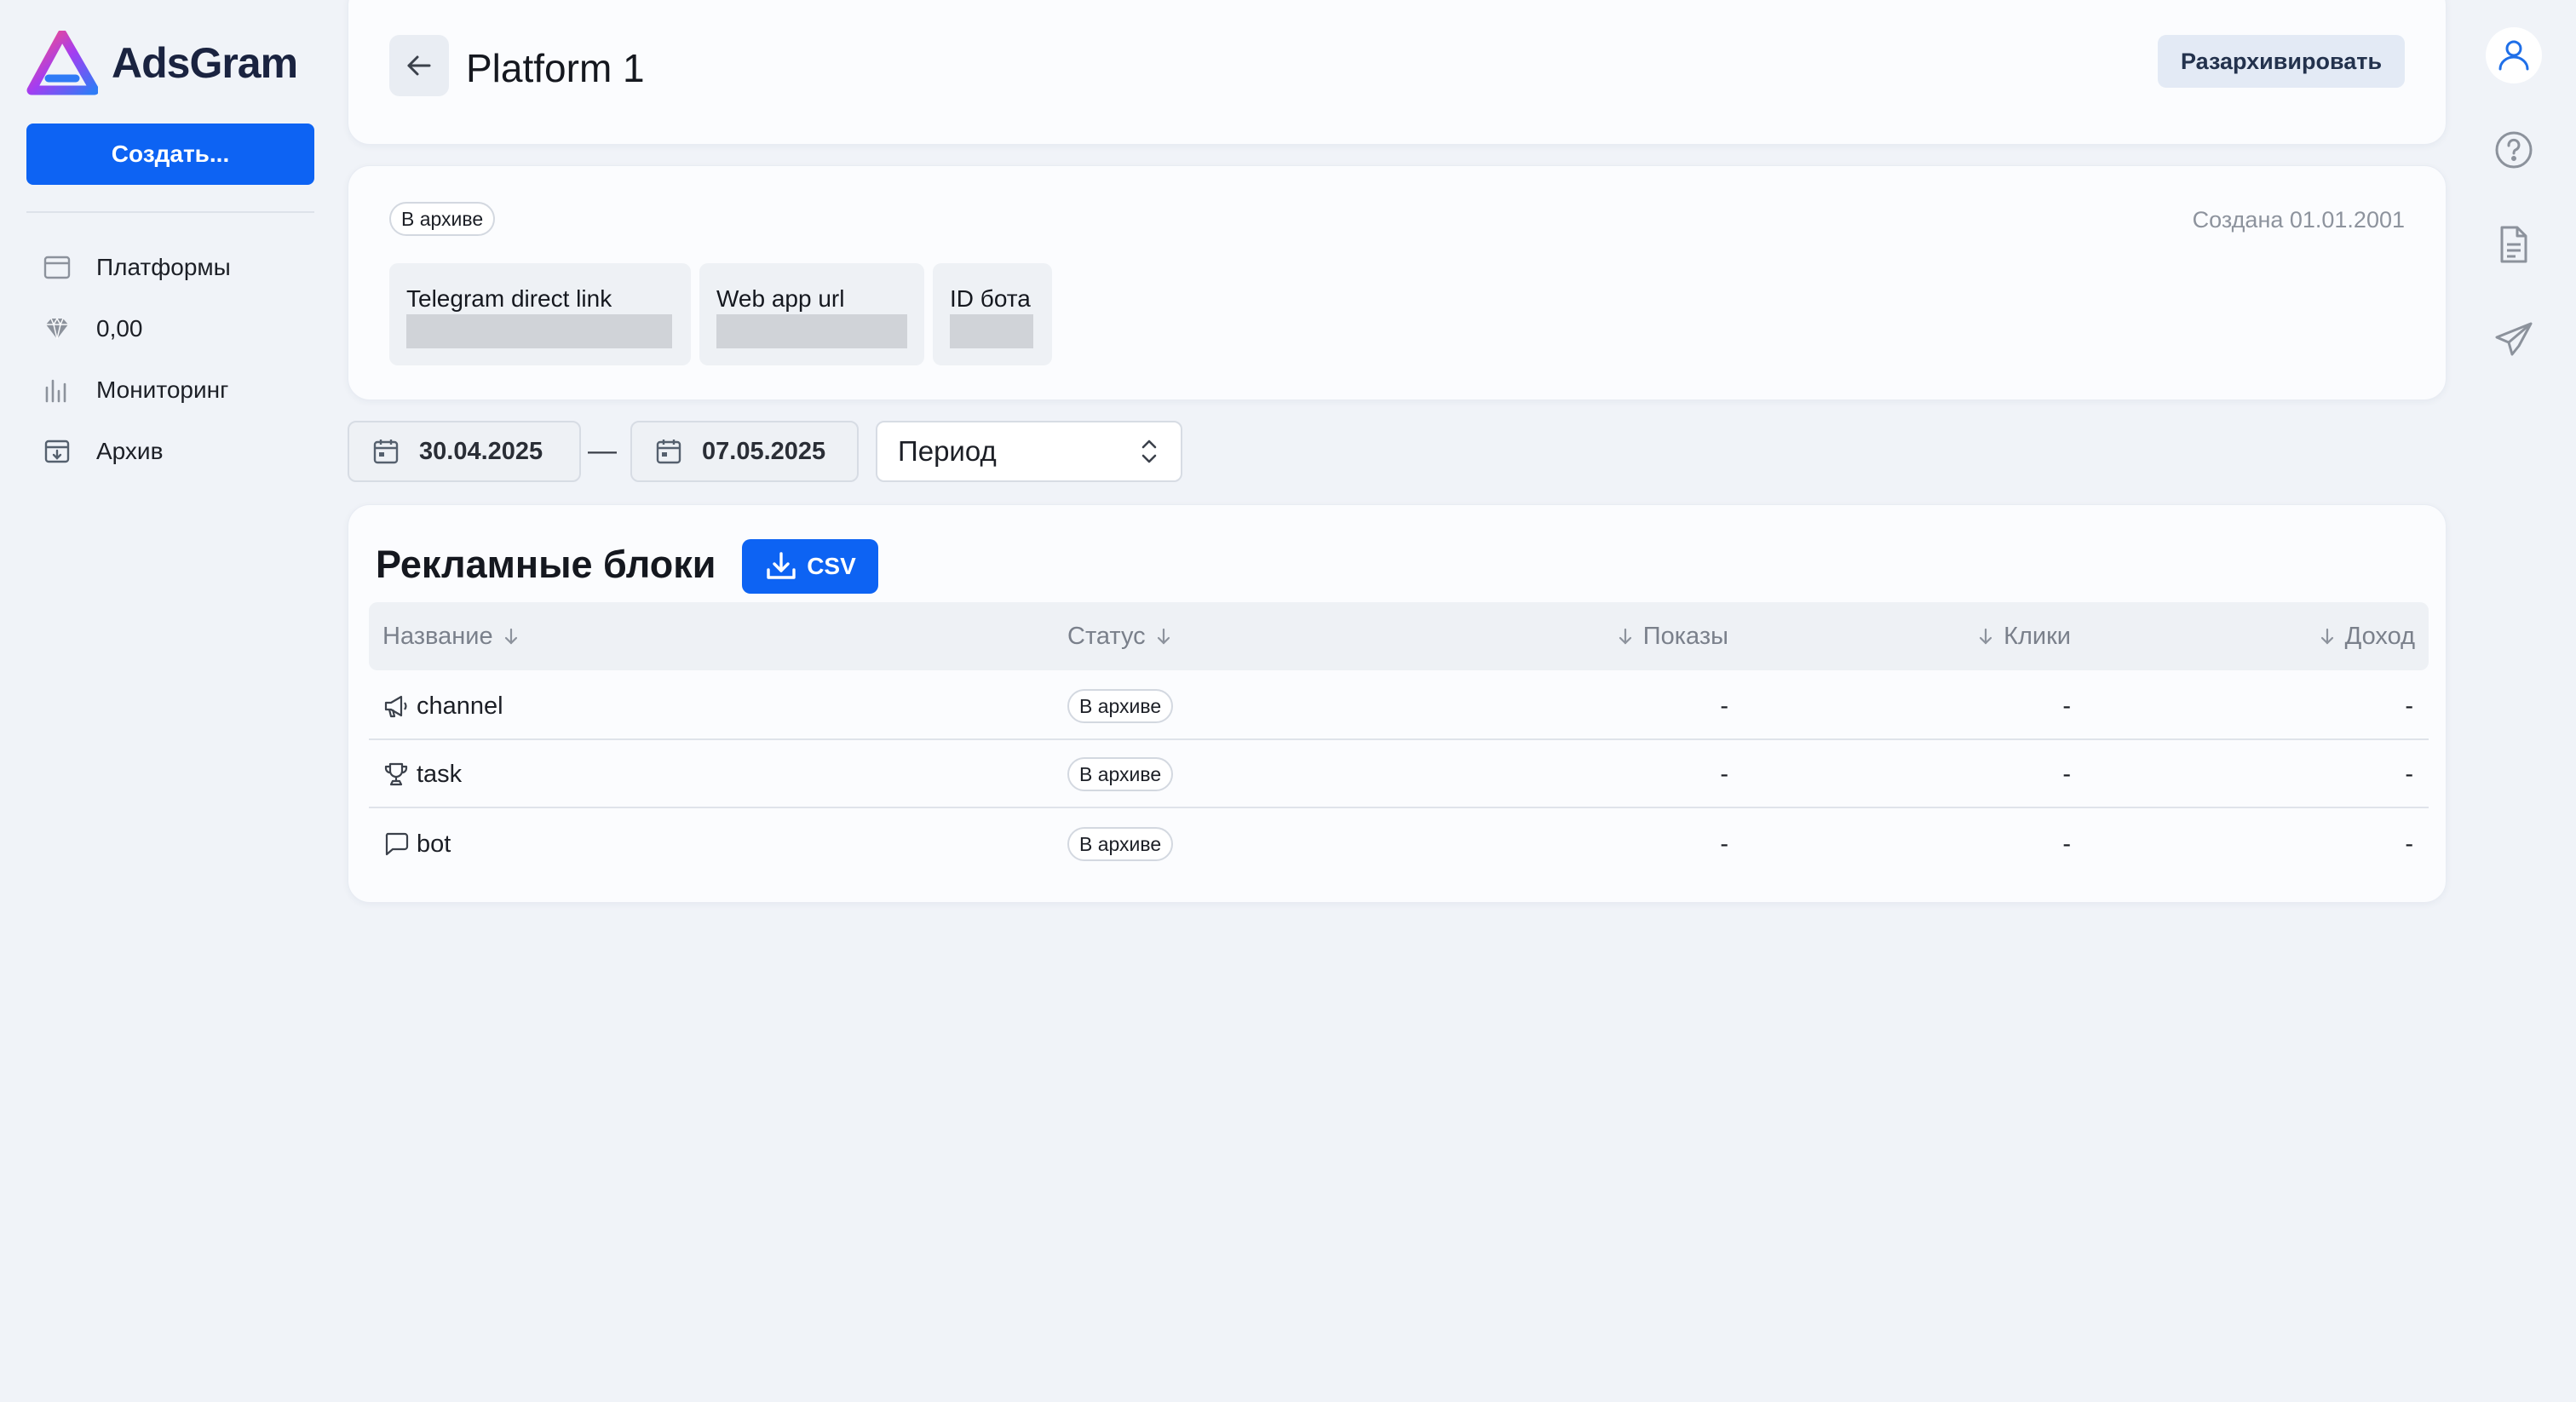 Image resolution: width=2576 pixels, height=1402 pixels. Describe the element at coordinates (546, 564) in the screenshot. I see `section-title: Рекламные блоки` at that location.